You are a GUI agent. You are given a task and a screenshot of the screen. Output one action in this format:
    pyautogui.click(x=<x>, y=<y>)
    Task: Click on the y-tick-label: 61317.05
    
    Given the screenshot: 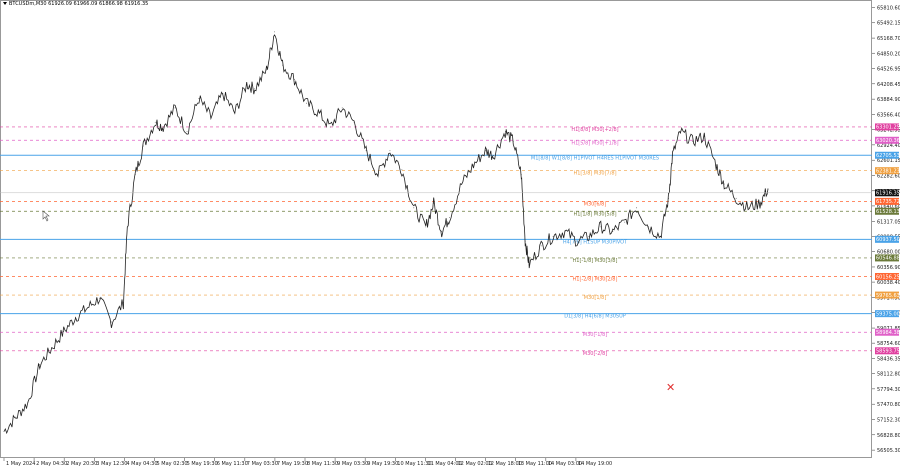 What is the action you would take?
    pyautogui.click(x=888, y=222)
    